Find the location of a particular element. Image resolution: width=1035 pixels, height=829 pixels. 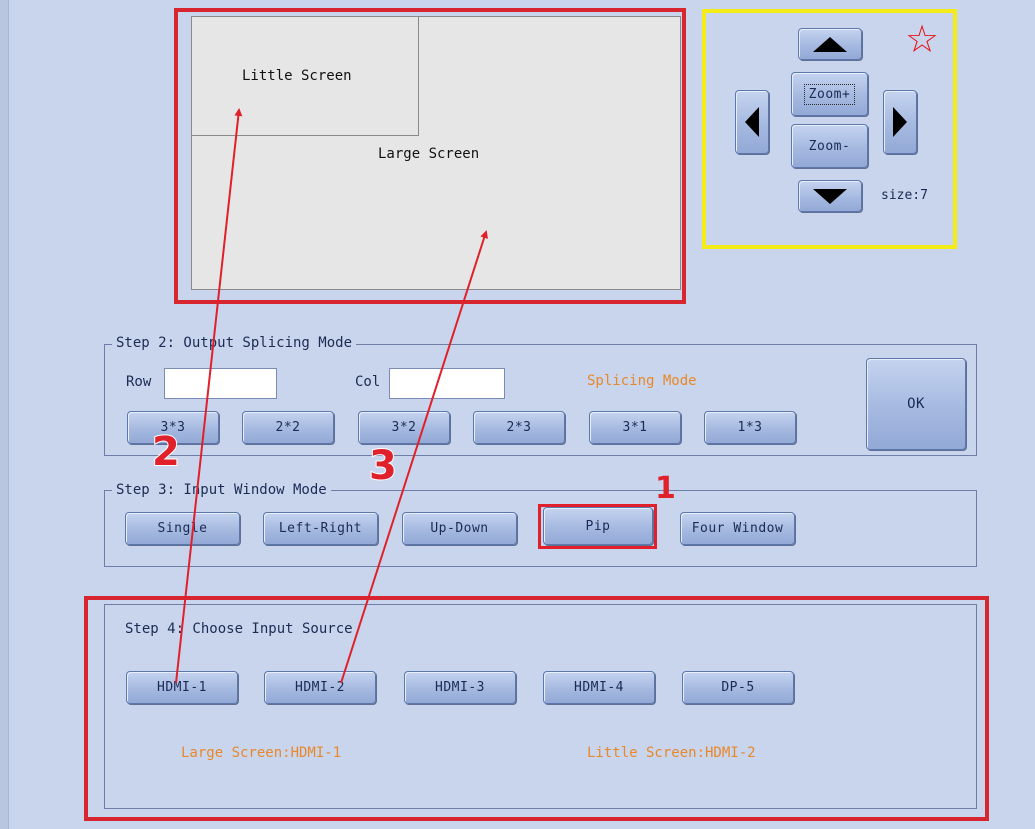

preset-label: 2*3 is located at coordinates (519, 427).